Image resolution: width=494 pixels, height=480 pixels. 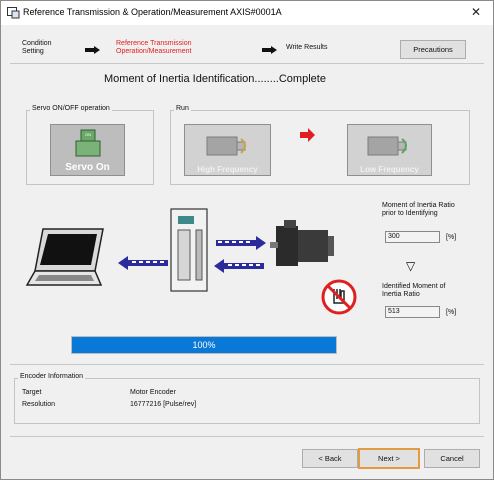 What do you see at coordinates (182, 108) in the screenshot?
I see `run-group-label: Run` at bounding box center [182, 108].